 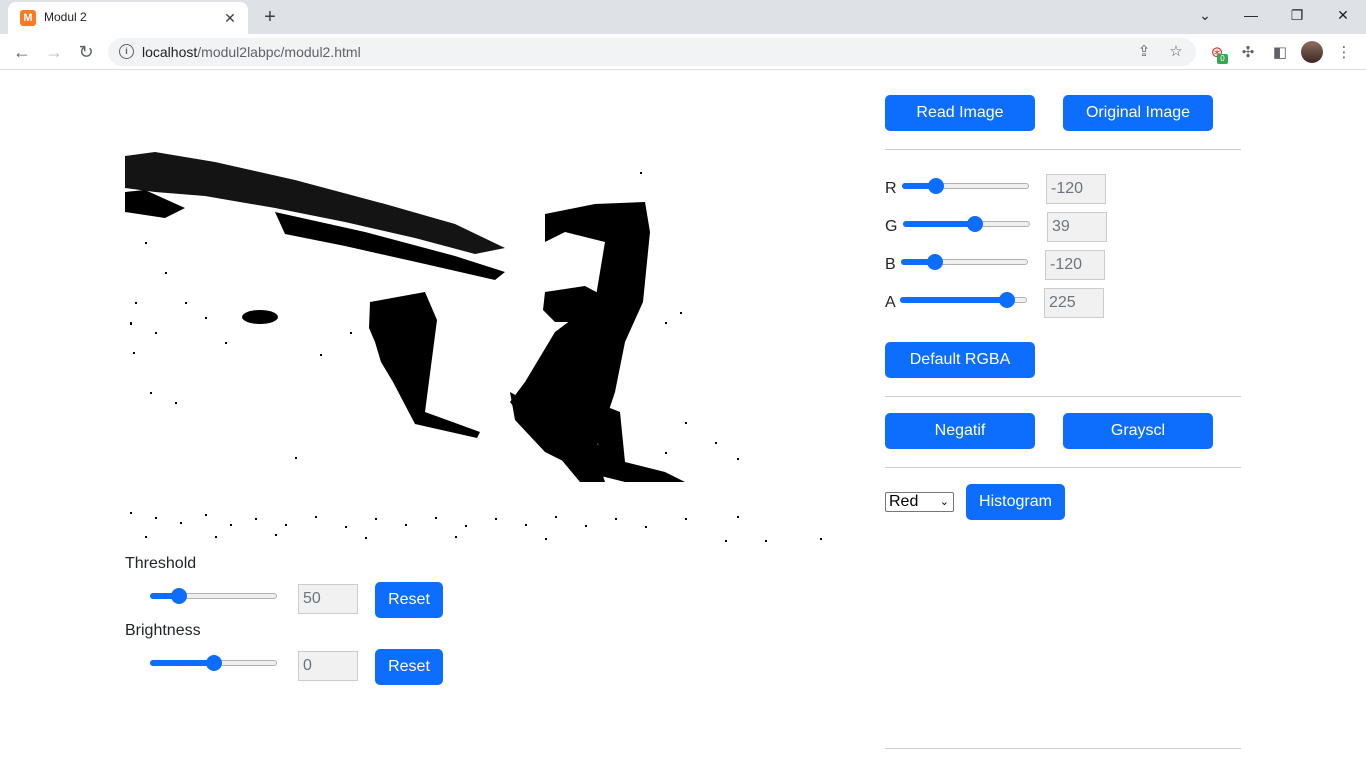 What do you see at coordinates (328, 666) in the screenshot?
I see `brightness-value-field: 0` at bounding box center [328, 666].